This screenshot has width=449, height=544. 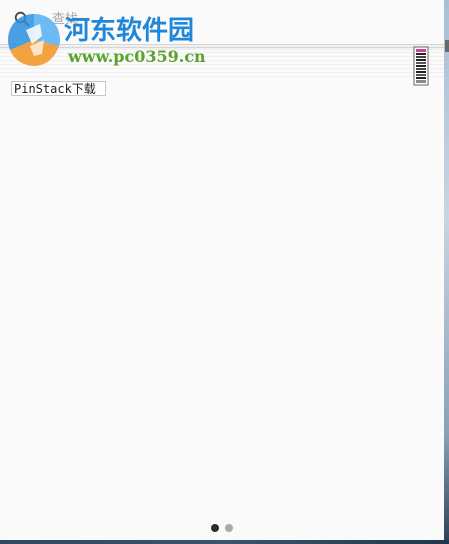 I want to click on watermark-url: www.pc0359.cn, so click(x=137, y=56).